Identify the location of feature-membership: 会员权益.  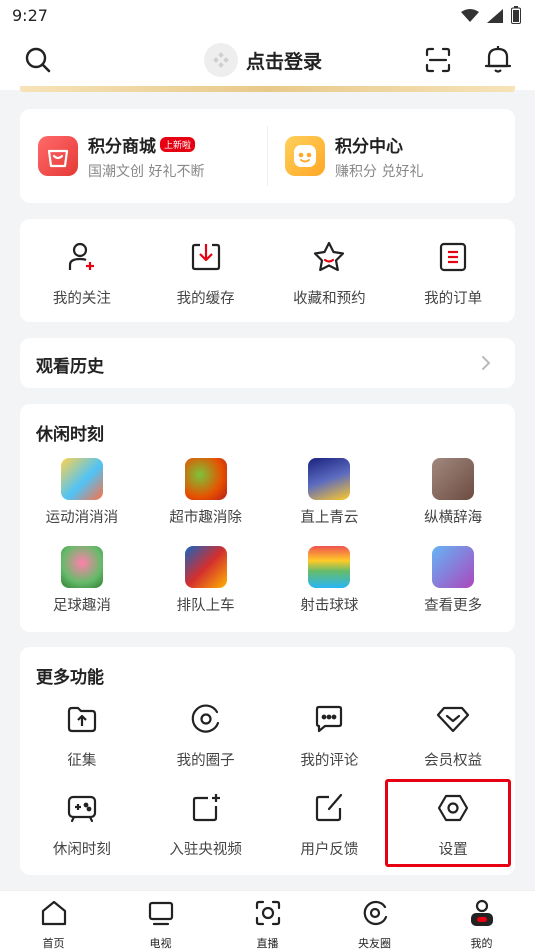
(453, 736).